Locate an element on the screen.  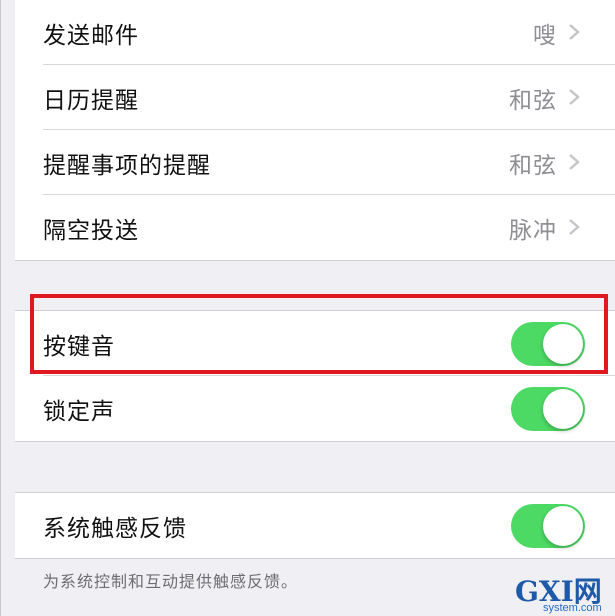
row-label: 提醒事项的提醒 is located at coordinates (127, 165).